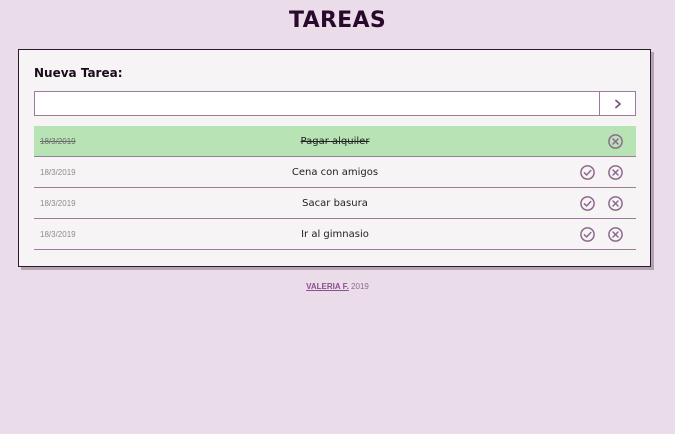  Describe the element at coordinates (317, 103) in the screenshot. I see `new-task-input` at that location.